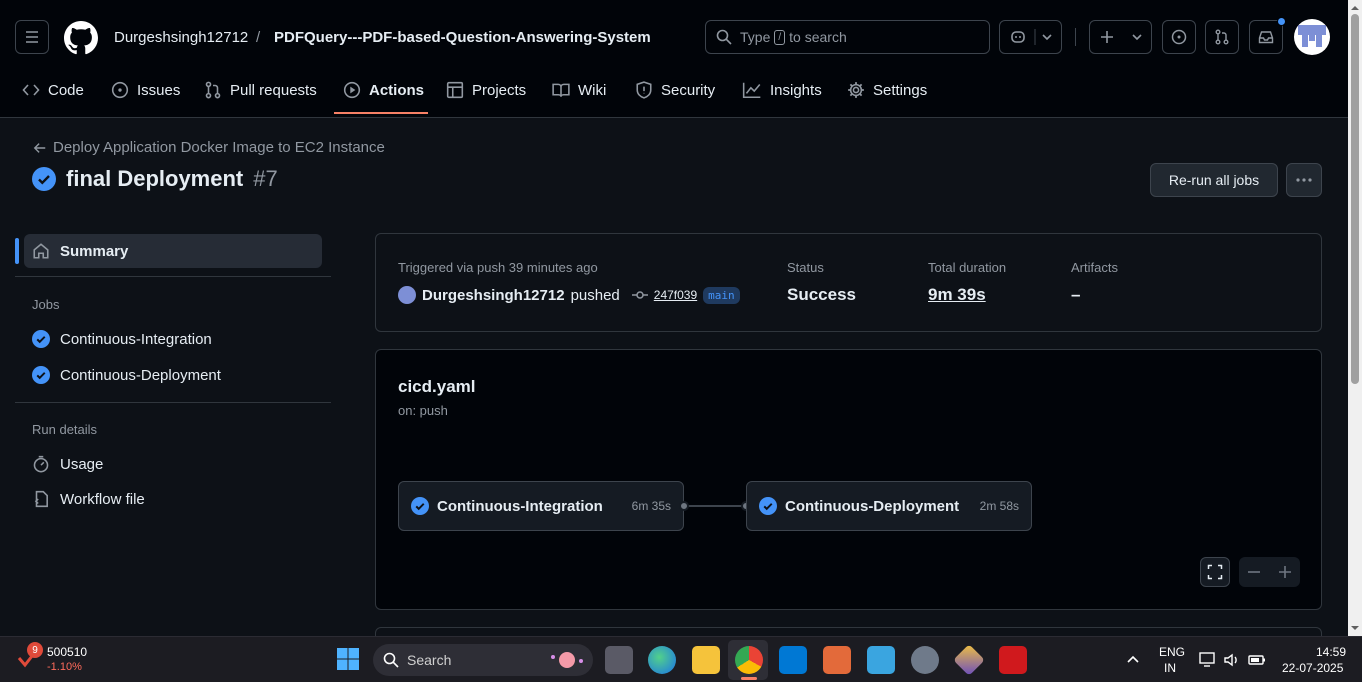  I want to click on search-input: Type / to search, so click(847, 37).